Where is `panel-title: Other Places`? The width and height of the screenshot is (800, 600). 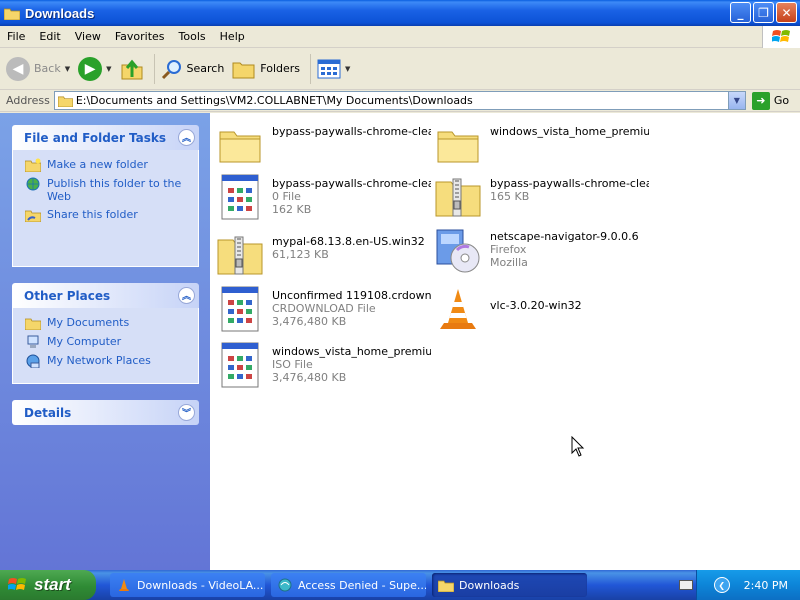
panel-title: Other Places is located at coordinates (67, 295).